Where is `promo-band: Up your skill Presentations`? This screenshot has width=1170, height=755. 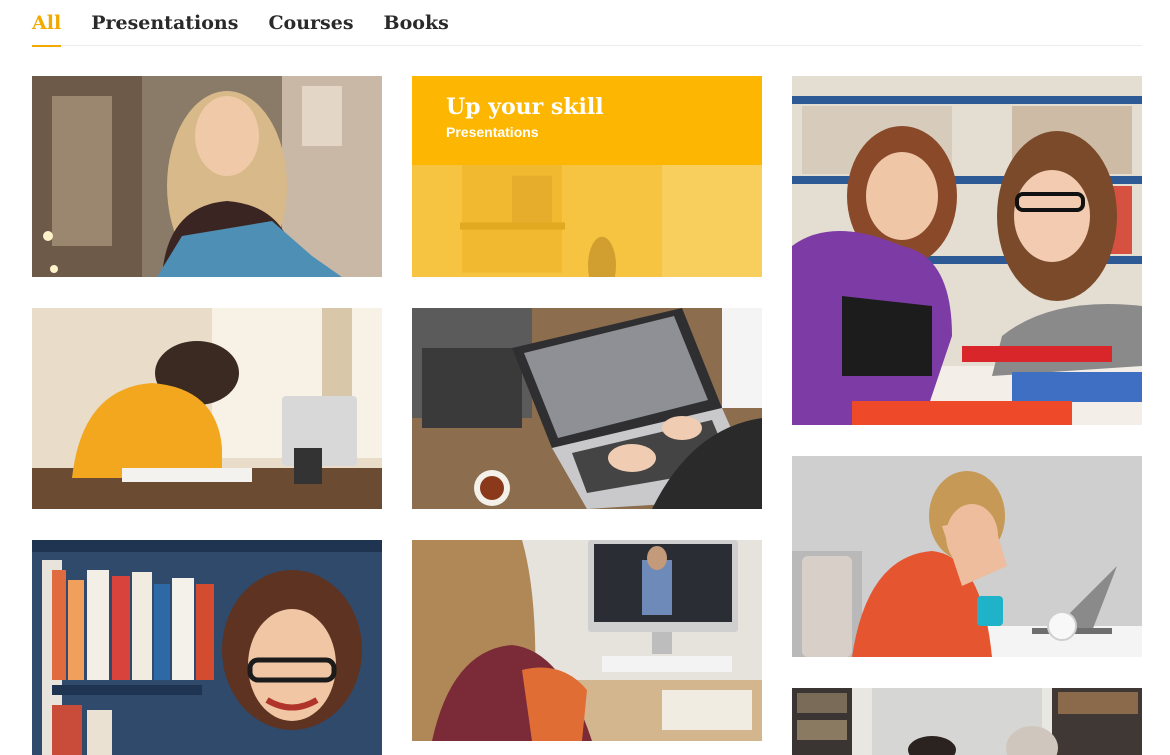 promo-band: Up your skill Presentations is located at coordinates (587, 120).